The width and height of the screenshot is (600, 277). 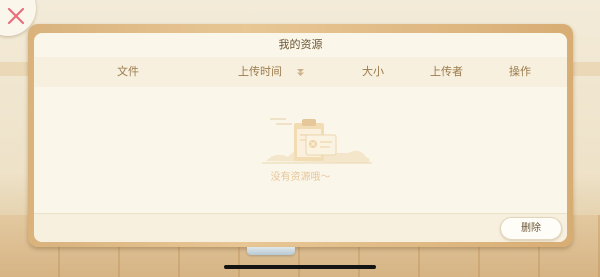 What do you see at coordinates (16, 16) in the screenshot?
I see `close-icon` at bounding box center [16, 16].